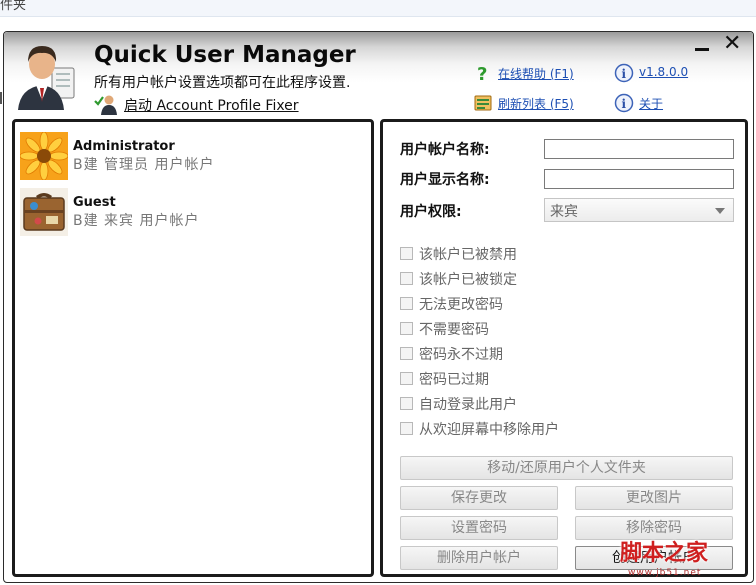 Image resolution: width=756 pixels, height=585 pixels. What do you see at coordinates (1, 98) in the screenshot?
I see `background-caret` at bounding box center [1, 98].